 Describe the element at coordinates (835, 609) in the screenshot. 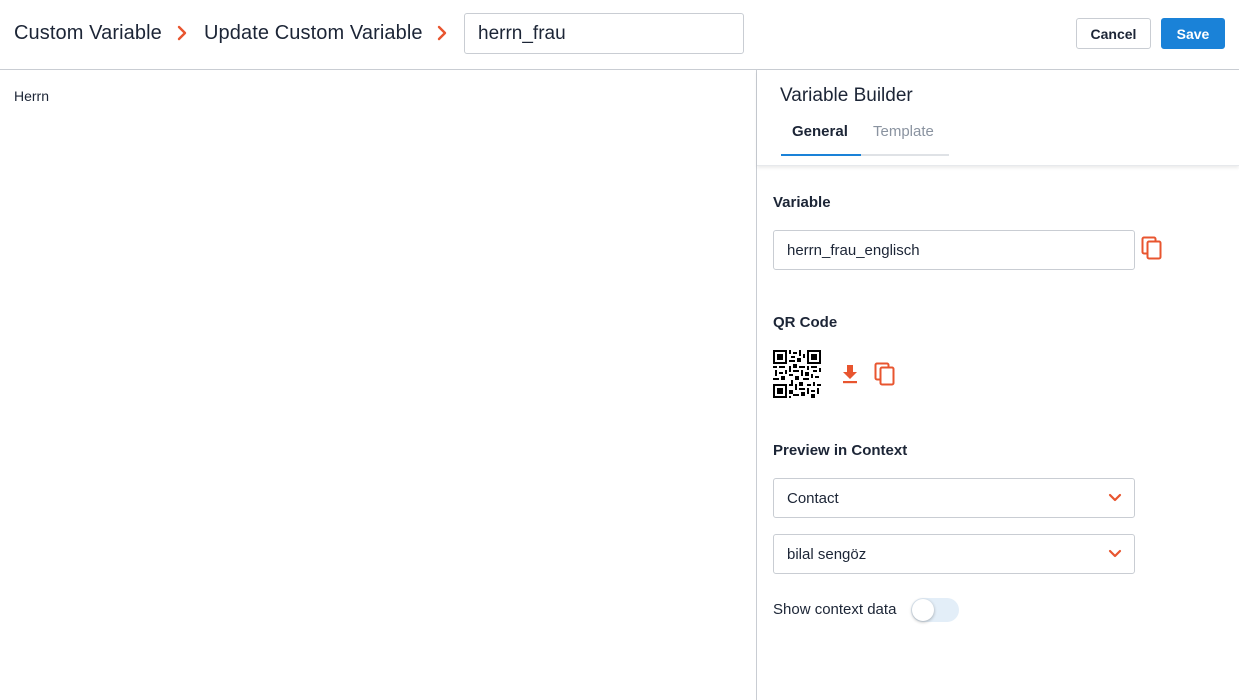

I see `show-context-data-label: Show context data` at that location.